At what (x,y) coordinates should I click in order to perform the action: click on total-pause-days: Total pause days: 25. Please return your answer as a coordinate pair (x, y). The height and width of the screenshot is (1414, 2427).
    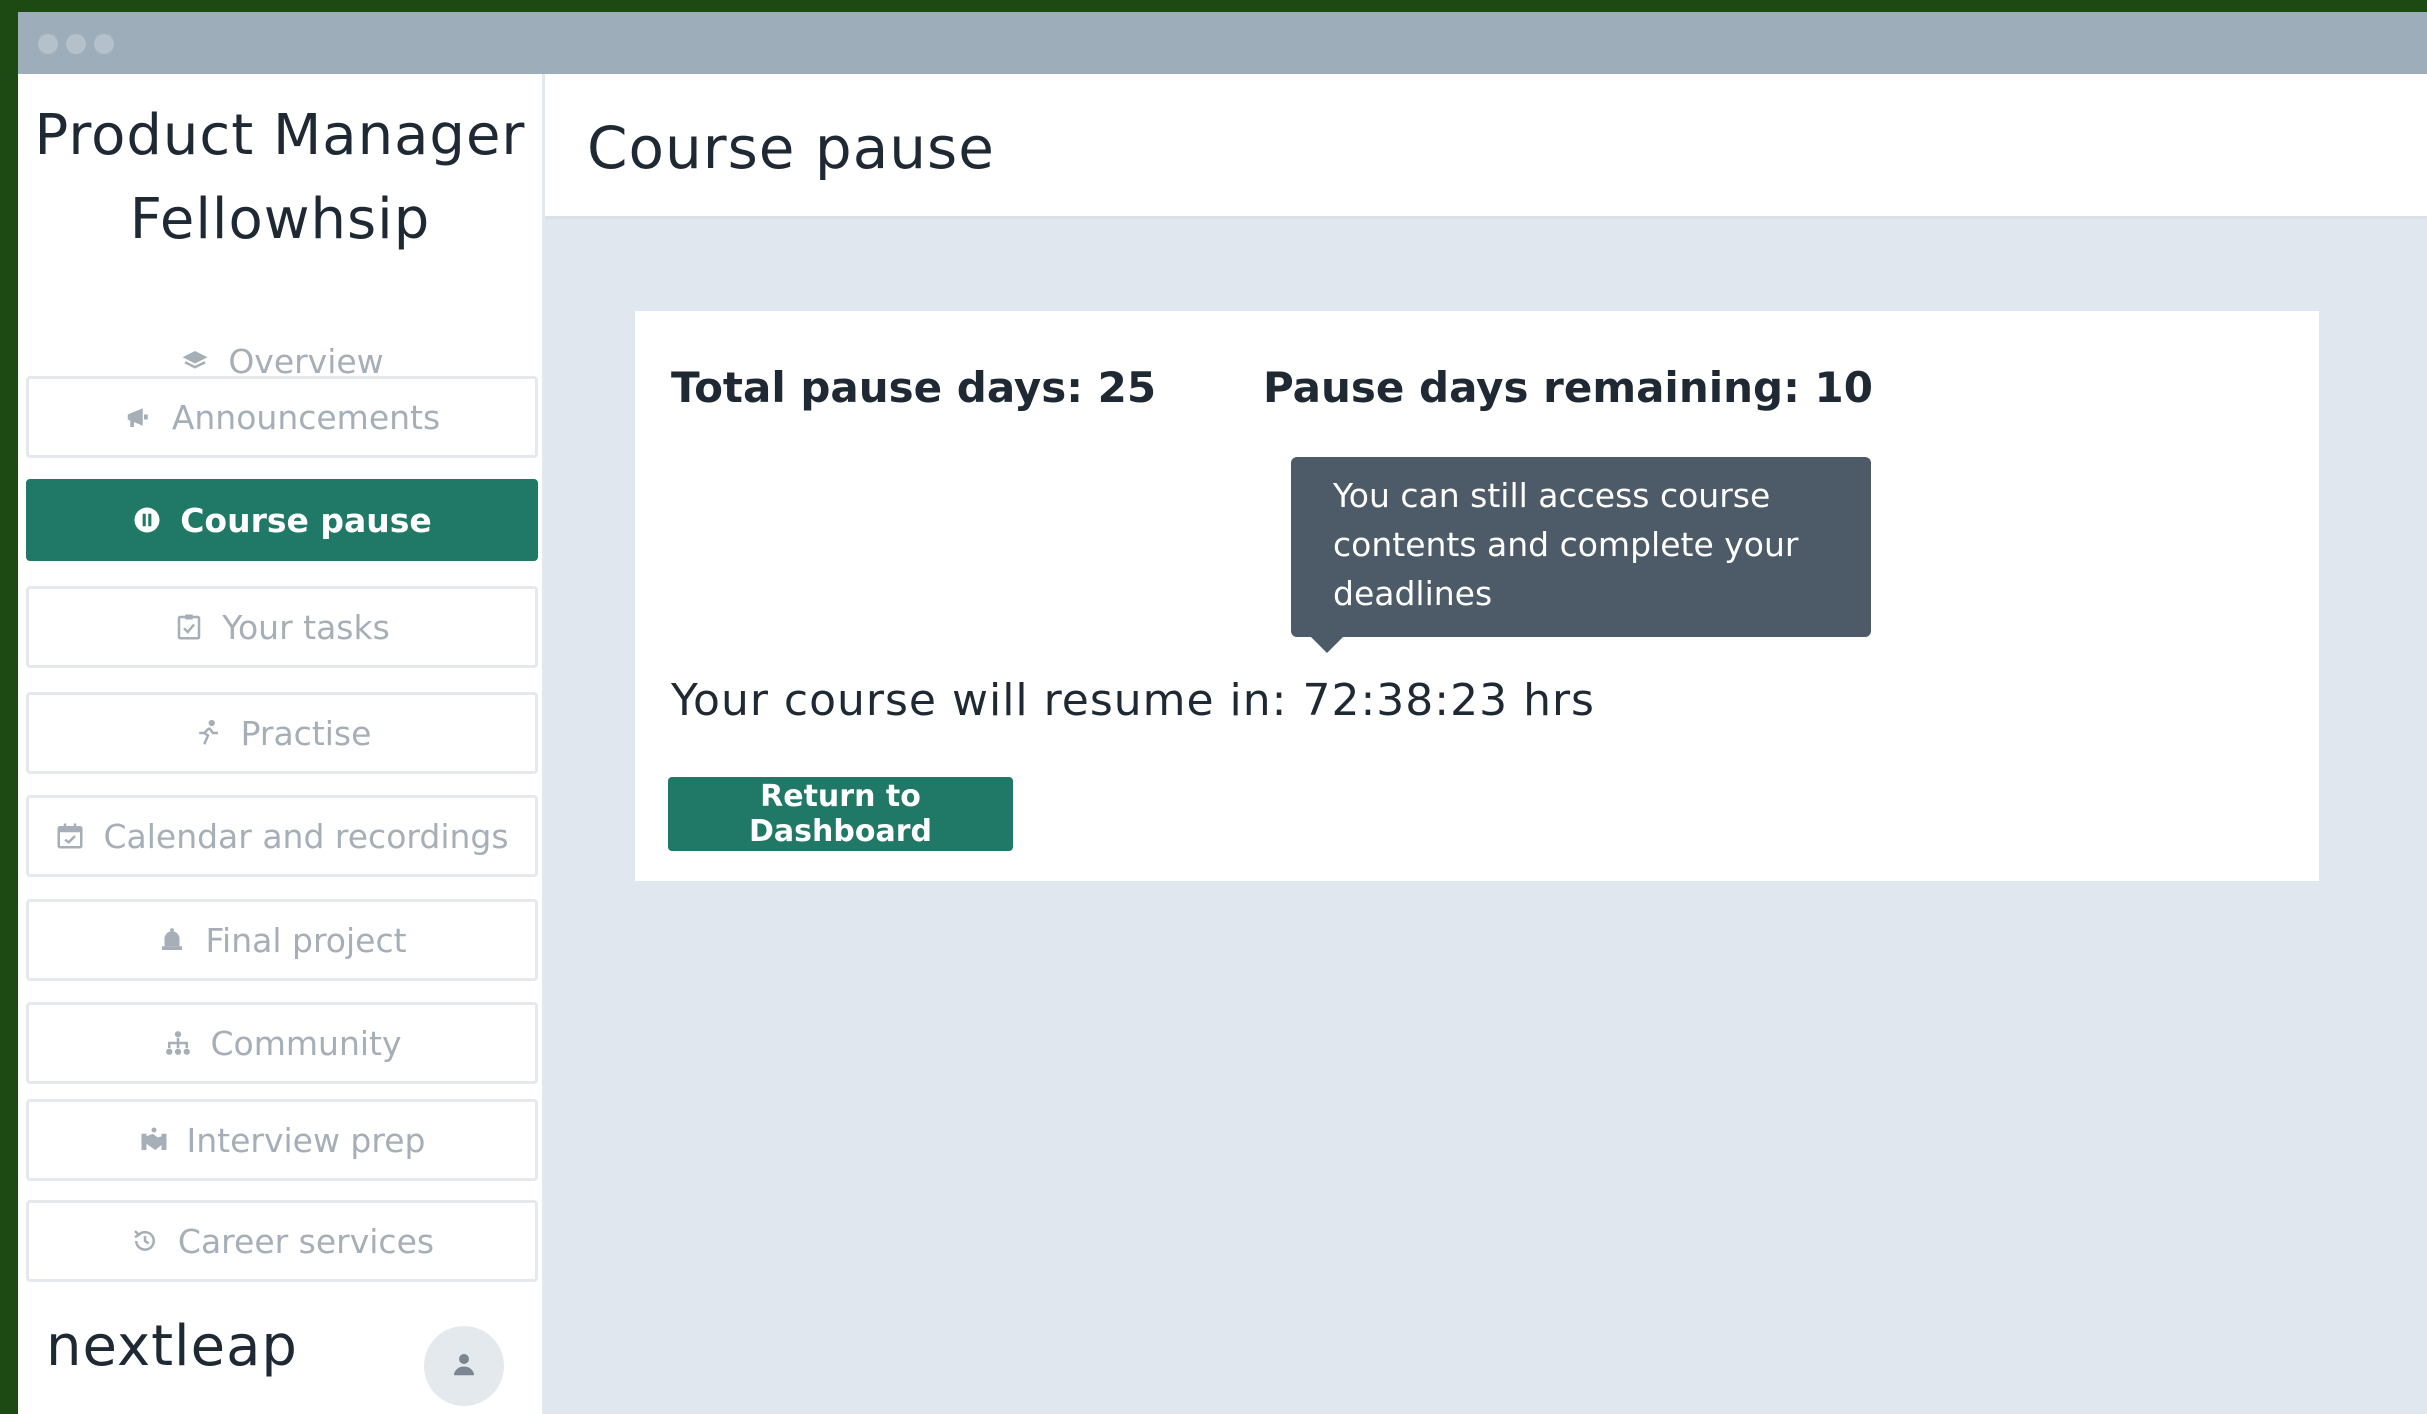
    Looking at the image, I should click on (914, 387).